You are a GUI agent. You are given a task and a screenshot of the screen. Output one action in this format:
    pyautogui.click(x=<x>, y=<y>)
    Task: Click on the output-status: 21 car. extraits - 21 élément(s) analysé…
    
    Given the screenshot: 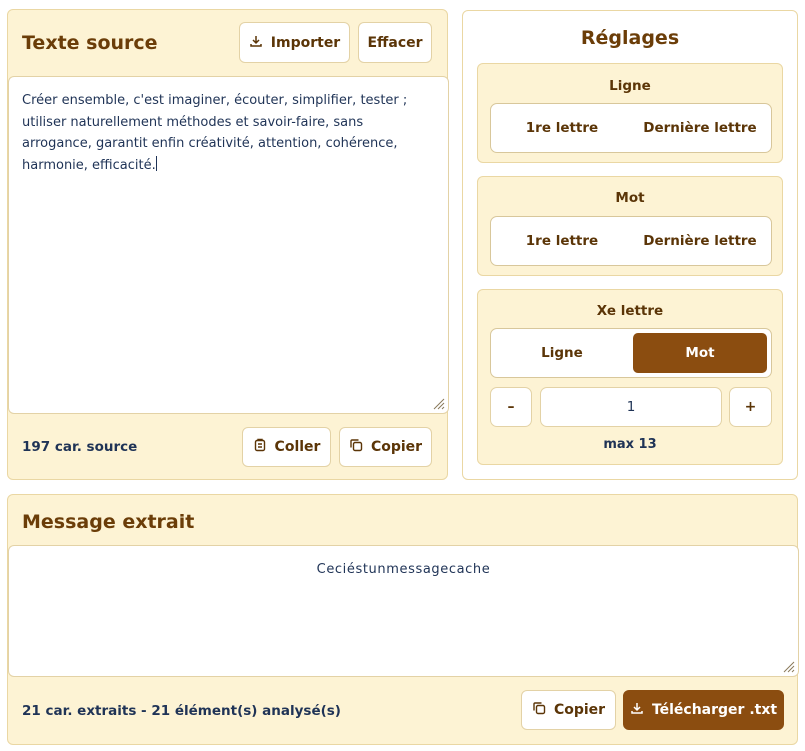 What is the action you would take?
    pyautogui.click(x=181, y=711)
    